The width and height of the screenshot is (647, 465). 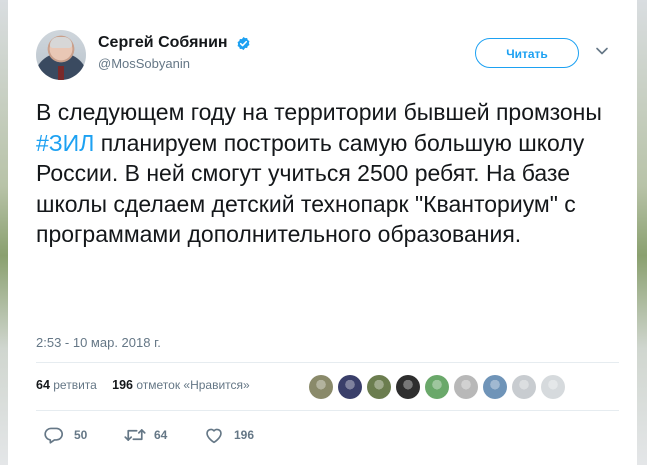 I want to click on follow-button: Читать, so click(x=527, y=53).